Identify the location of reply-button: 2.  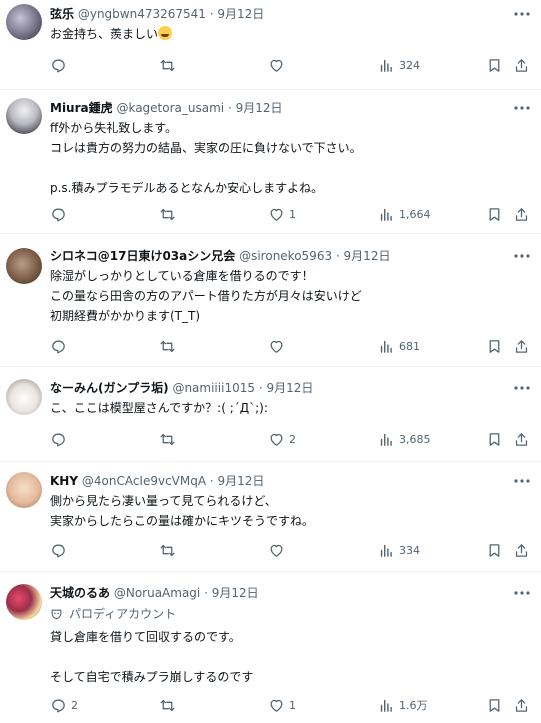
(64, 705).